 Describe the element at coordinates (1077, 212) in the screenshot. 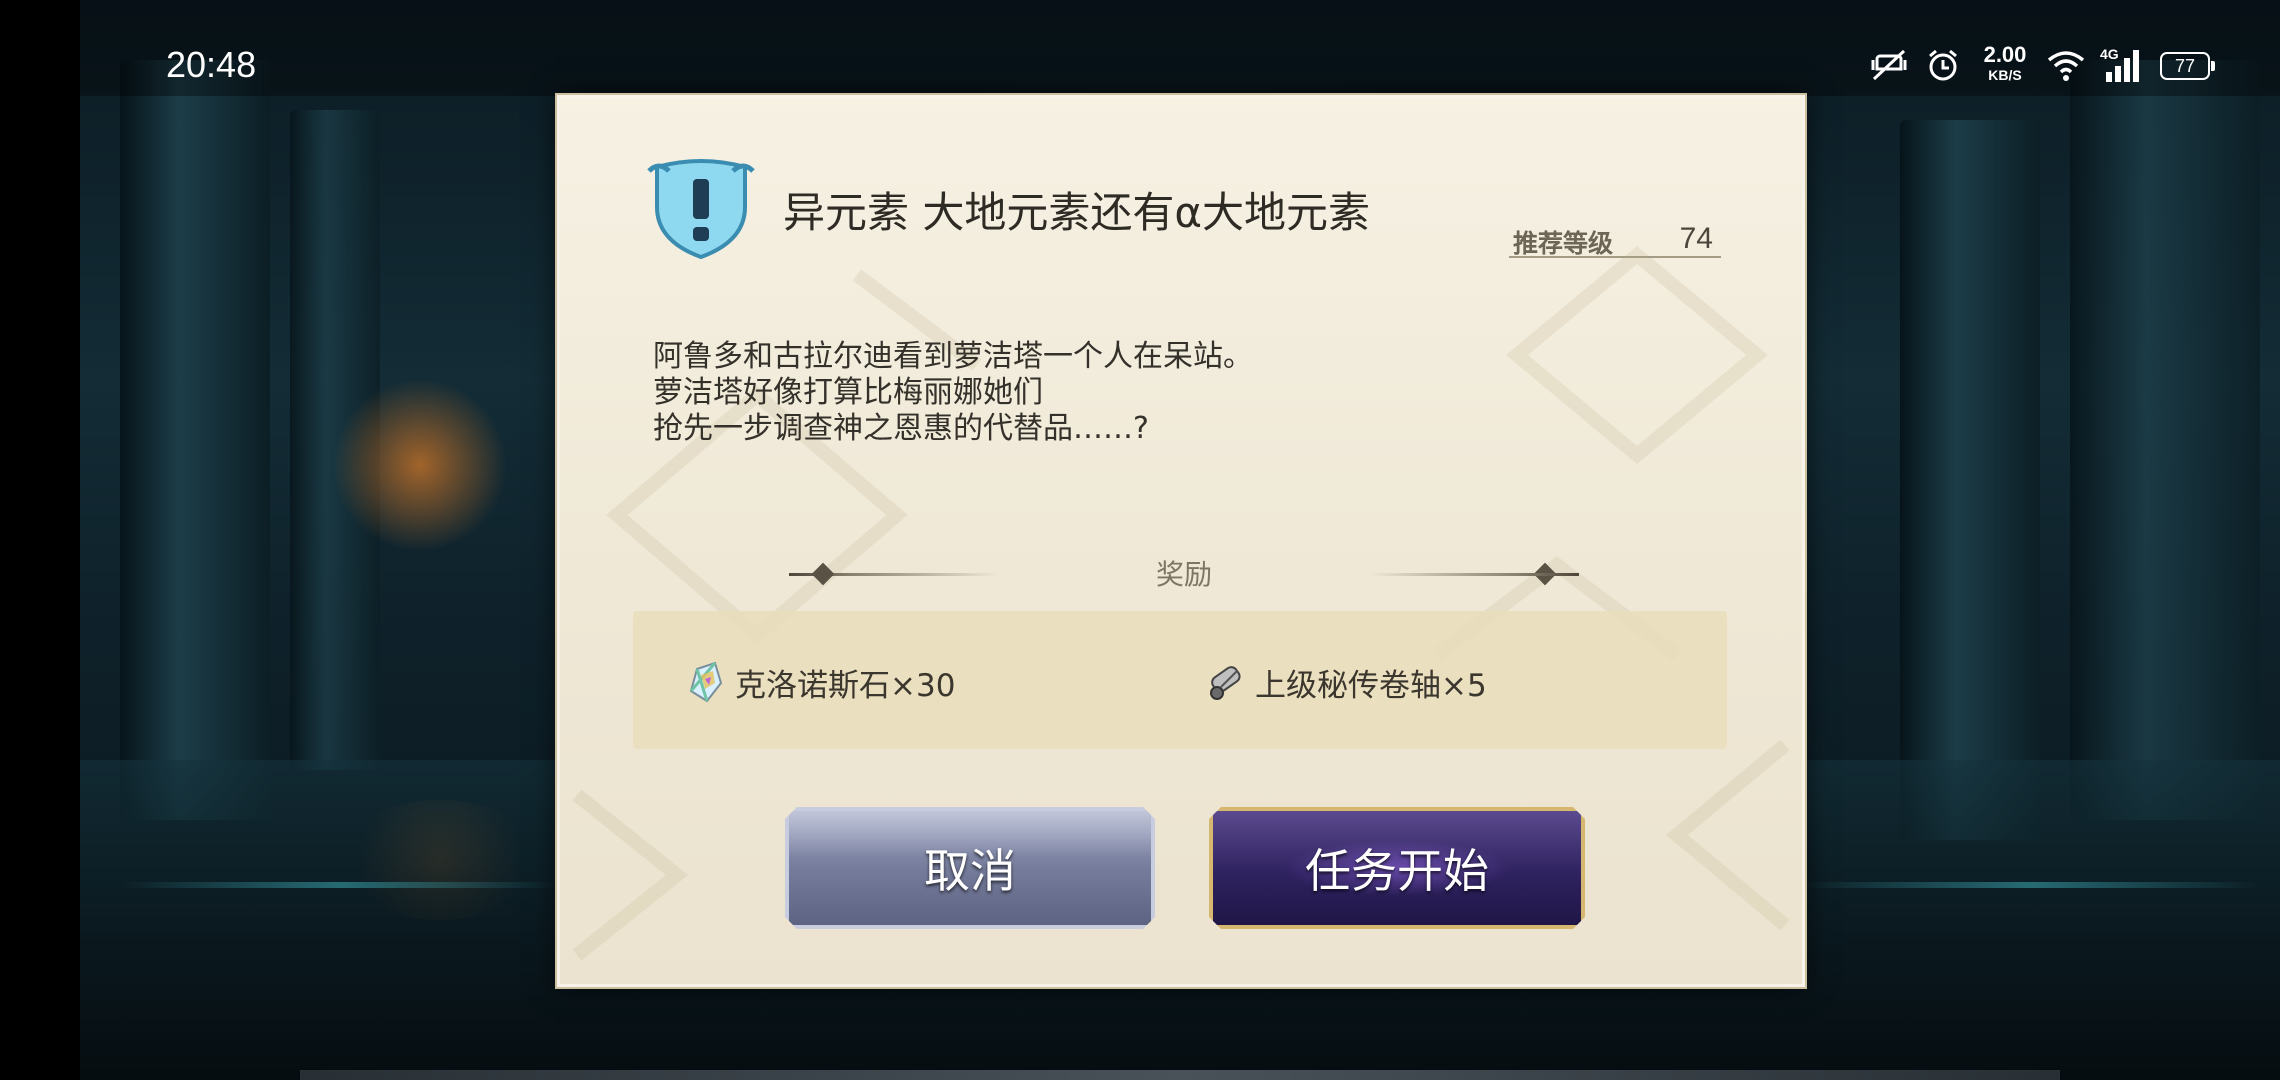

I see `quest-title: 异元素 大地元素还有α大地元素` at that location.